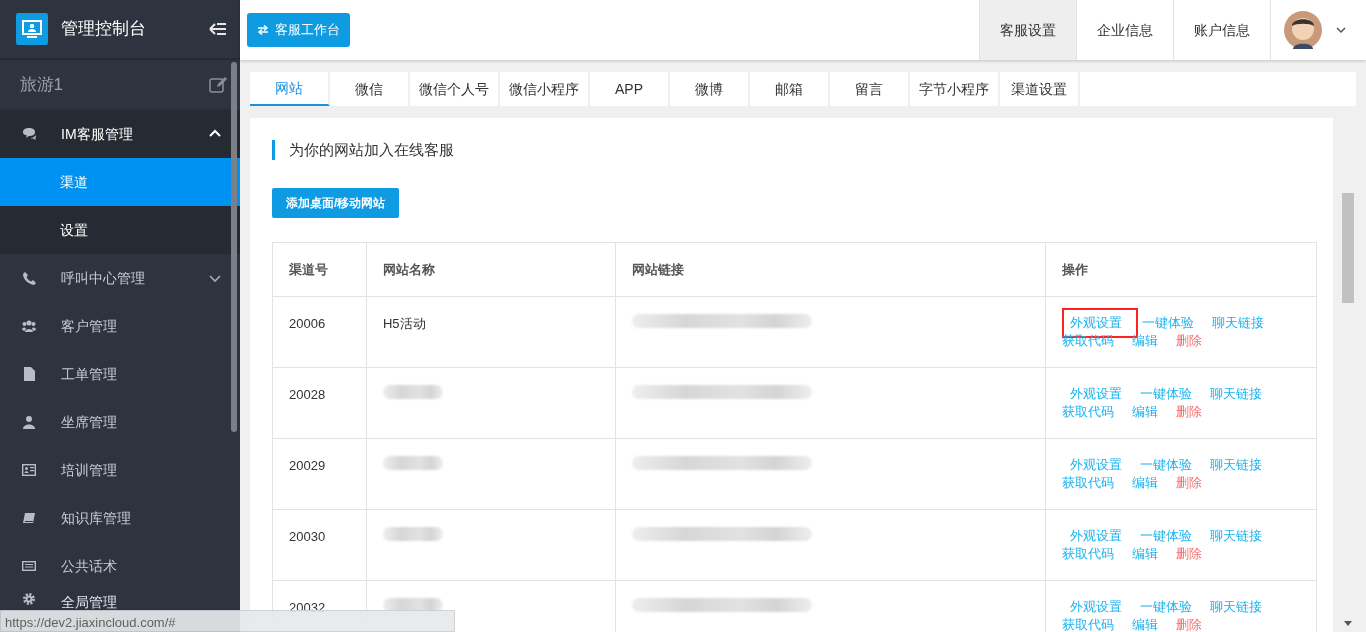 This screenshot has width=1366, height=632. What do you see at coordinates (29, 134) in the screenshot?
I see `chat-icon` at bounding box center [29, 134].